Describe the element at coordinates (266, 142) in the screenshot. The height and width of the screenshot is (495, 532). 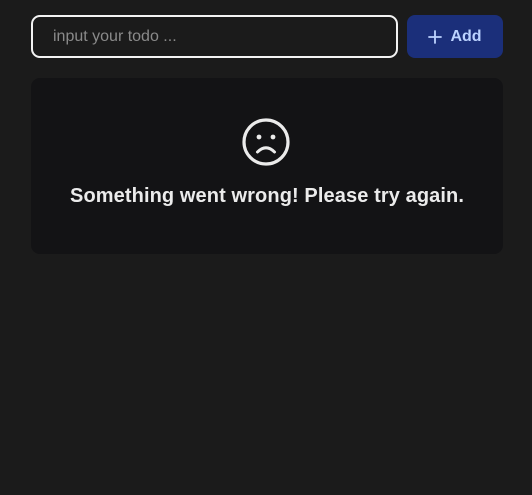
I see `sad-face-icon` at that location.